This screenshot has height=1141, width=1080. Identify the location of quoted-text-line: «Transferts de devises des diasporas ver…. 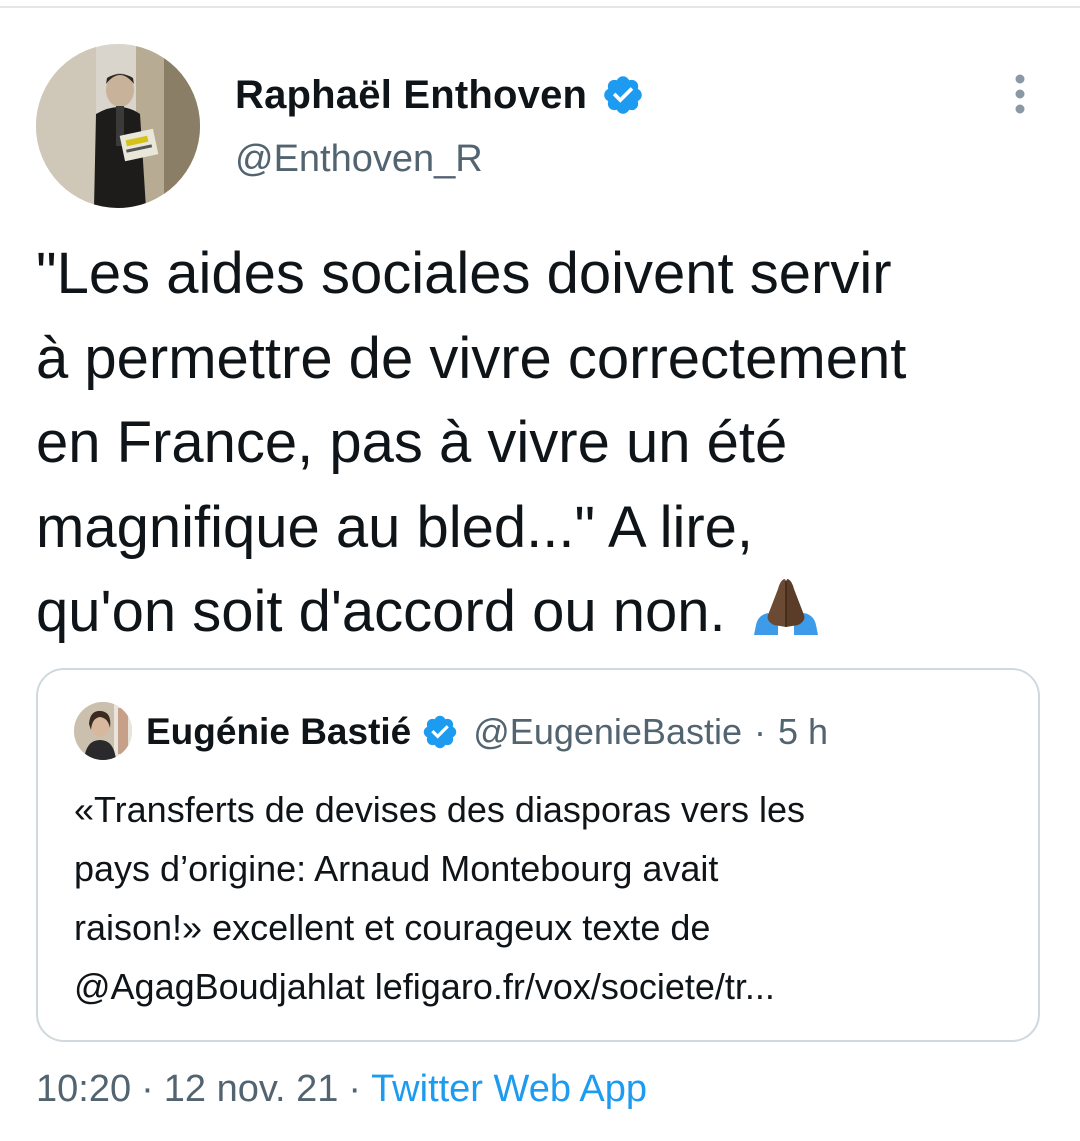
(440, 809).